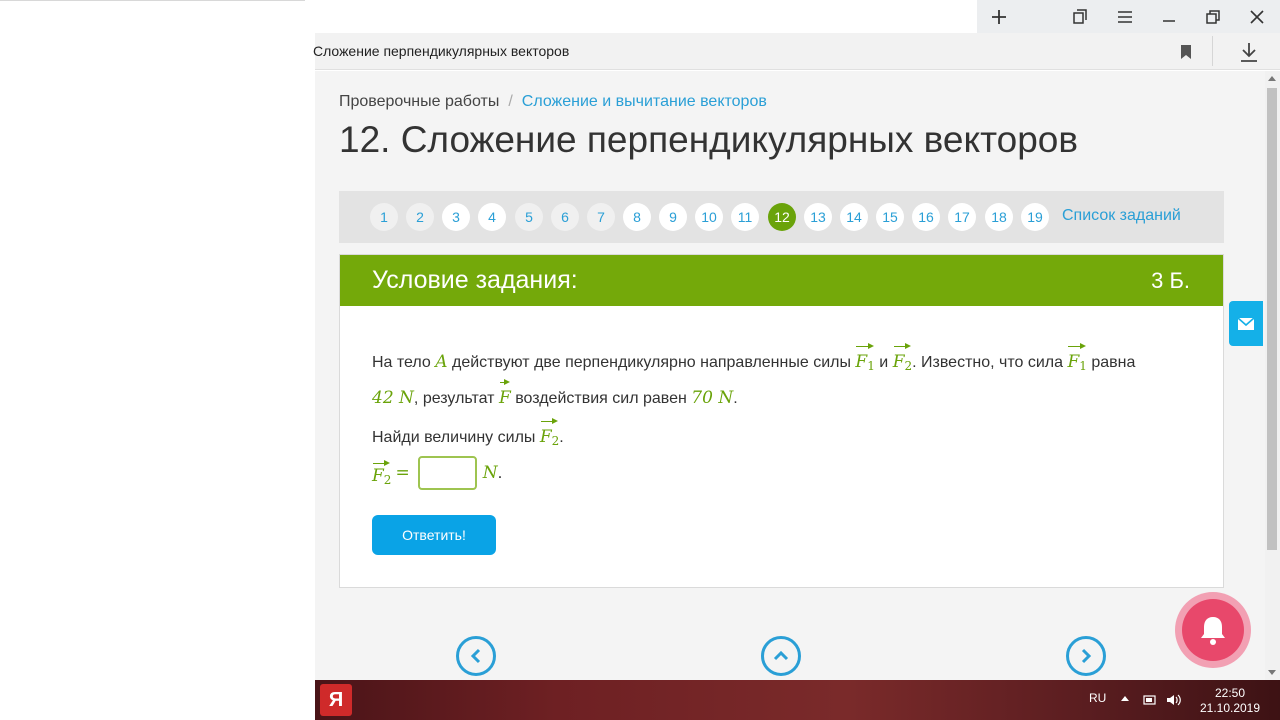 The height and width of the screenshot is (720, 1280). Describe the element at coordinates (709, 217) in the screenshot. I see `page-button: 10` at that location.